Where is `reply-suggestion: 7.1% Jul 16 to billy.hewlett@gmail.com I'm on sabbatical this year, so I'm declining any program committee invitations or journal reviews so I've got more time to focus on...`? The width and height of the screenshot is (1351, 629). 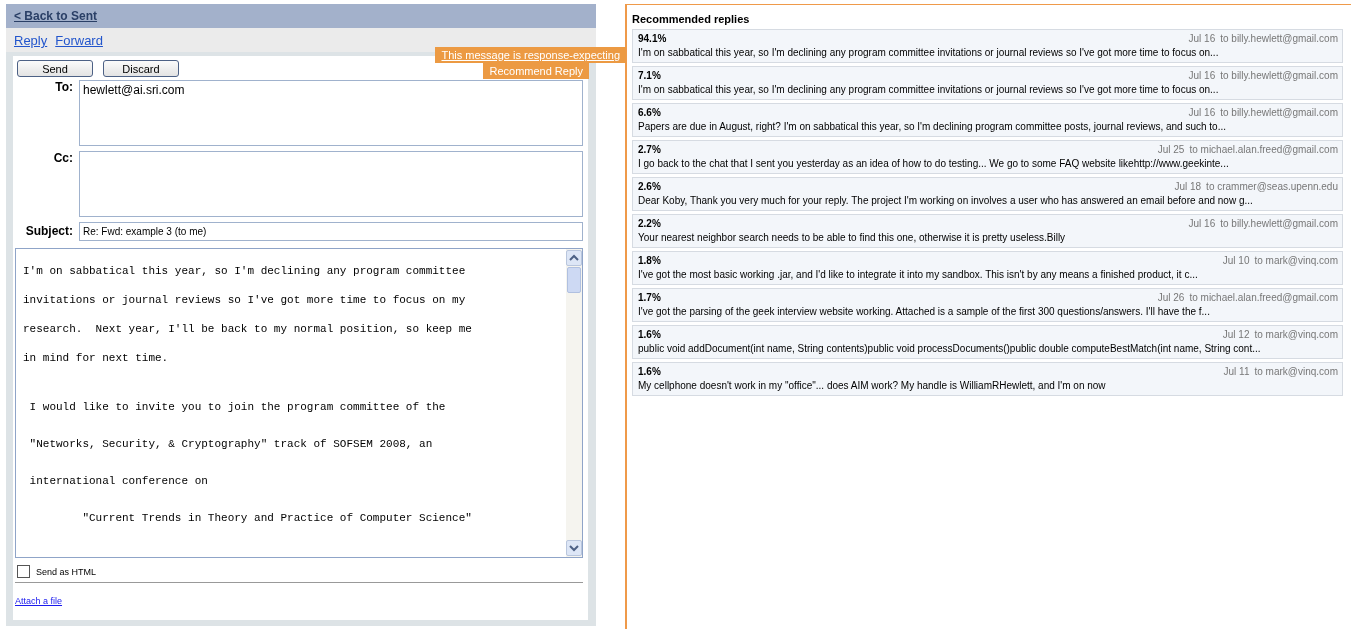 reply-suggestion: 7.1% Jul 16 to billy.hewlett@gmail.com I'm on sabbatical this year, so I'm declining any program committee invitations or journal reviews so I've got more time to focus on... is located at coordinates (987, 83).